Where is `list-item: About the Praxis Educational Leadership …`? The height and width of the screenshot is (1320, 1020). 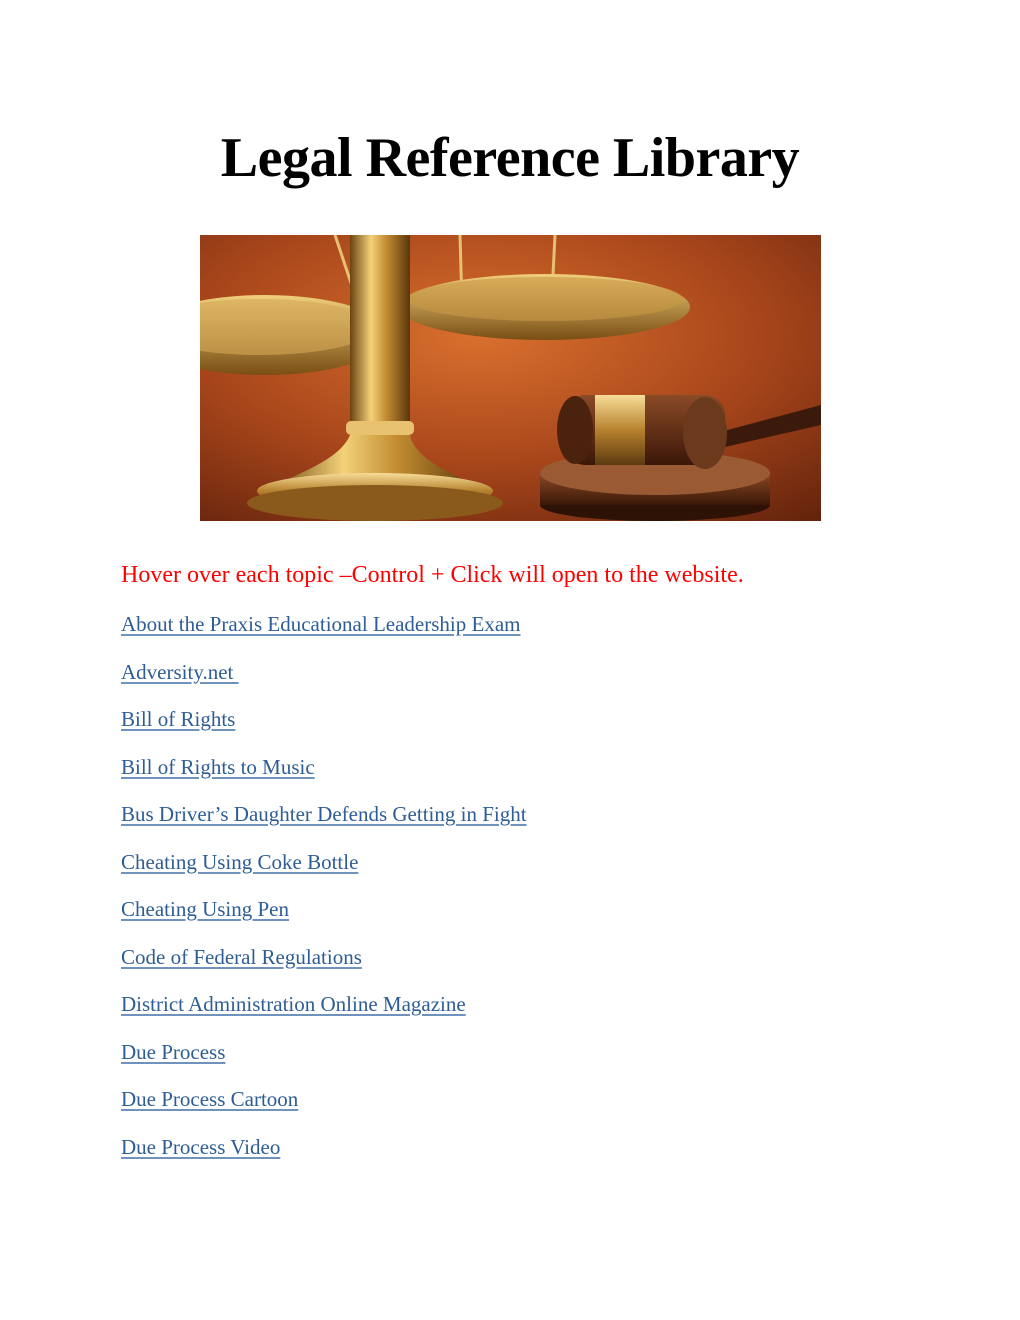
list-item: About the Praxis Educational Leadership … is located at coordinates (324, 633).